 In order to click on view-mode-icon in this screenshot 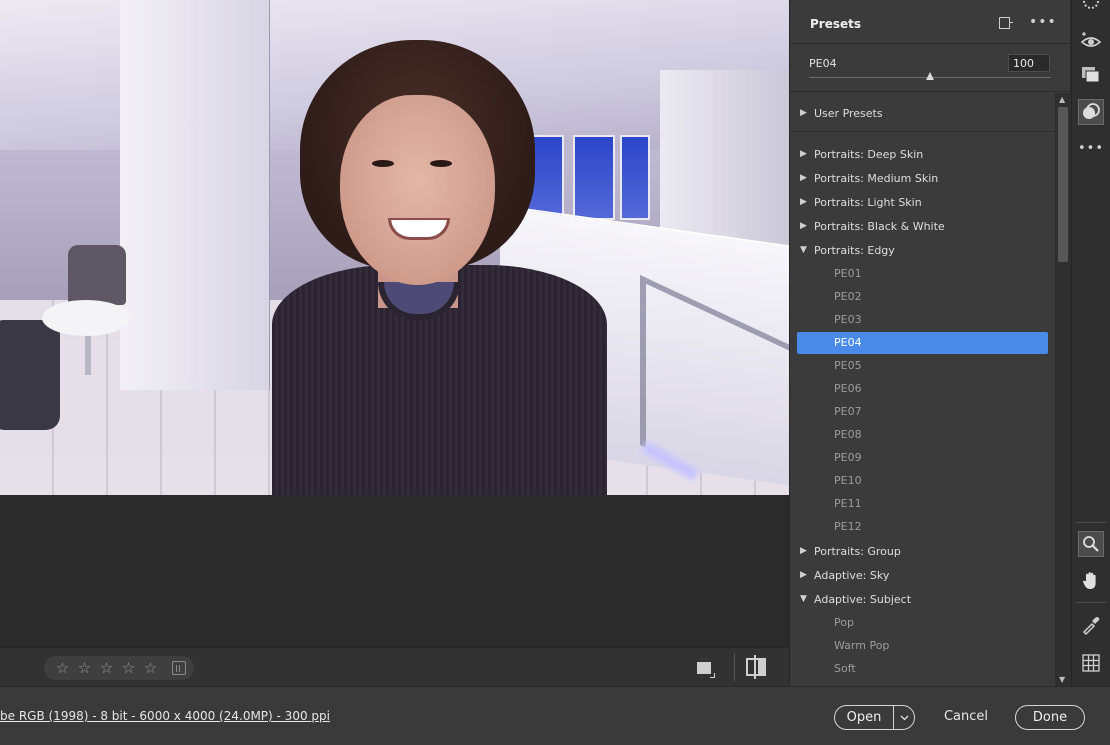, I will do `click(706, 670)`.